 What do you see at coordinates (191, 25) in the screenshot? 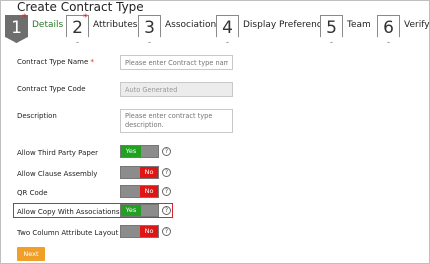
I see `step-label: Association` at bounding box center [191, 25].